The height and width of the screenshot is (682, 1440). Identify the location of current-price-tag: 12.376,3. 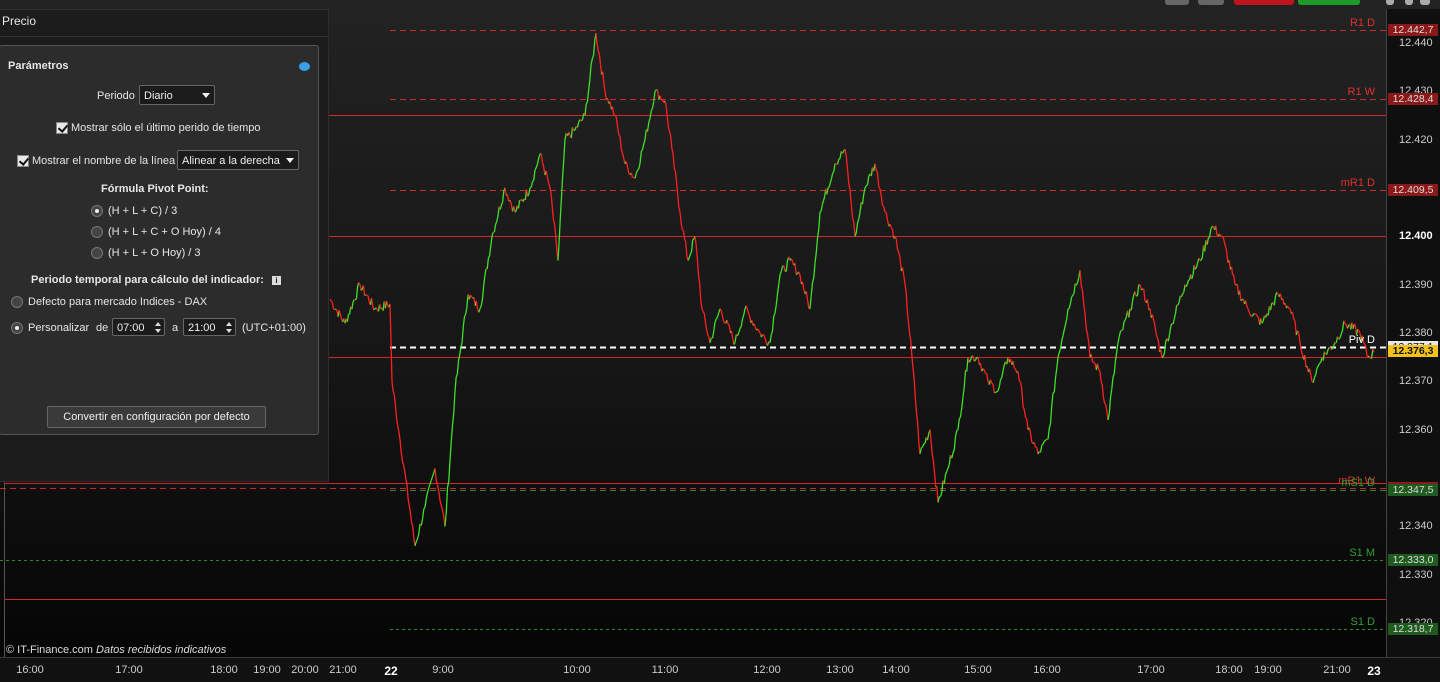
(1413, 351).